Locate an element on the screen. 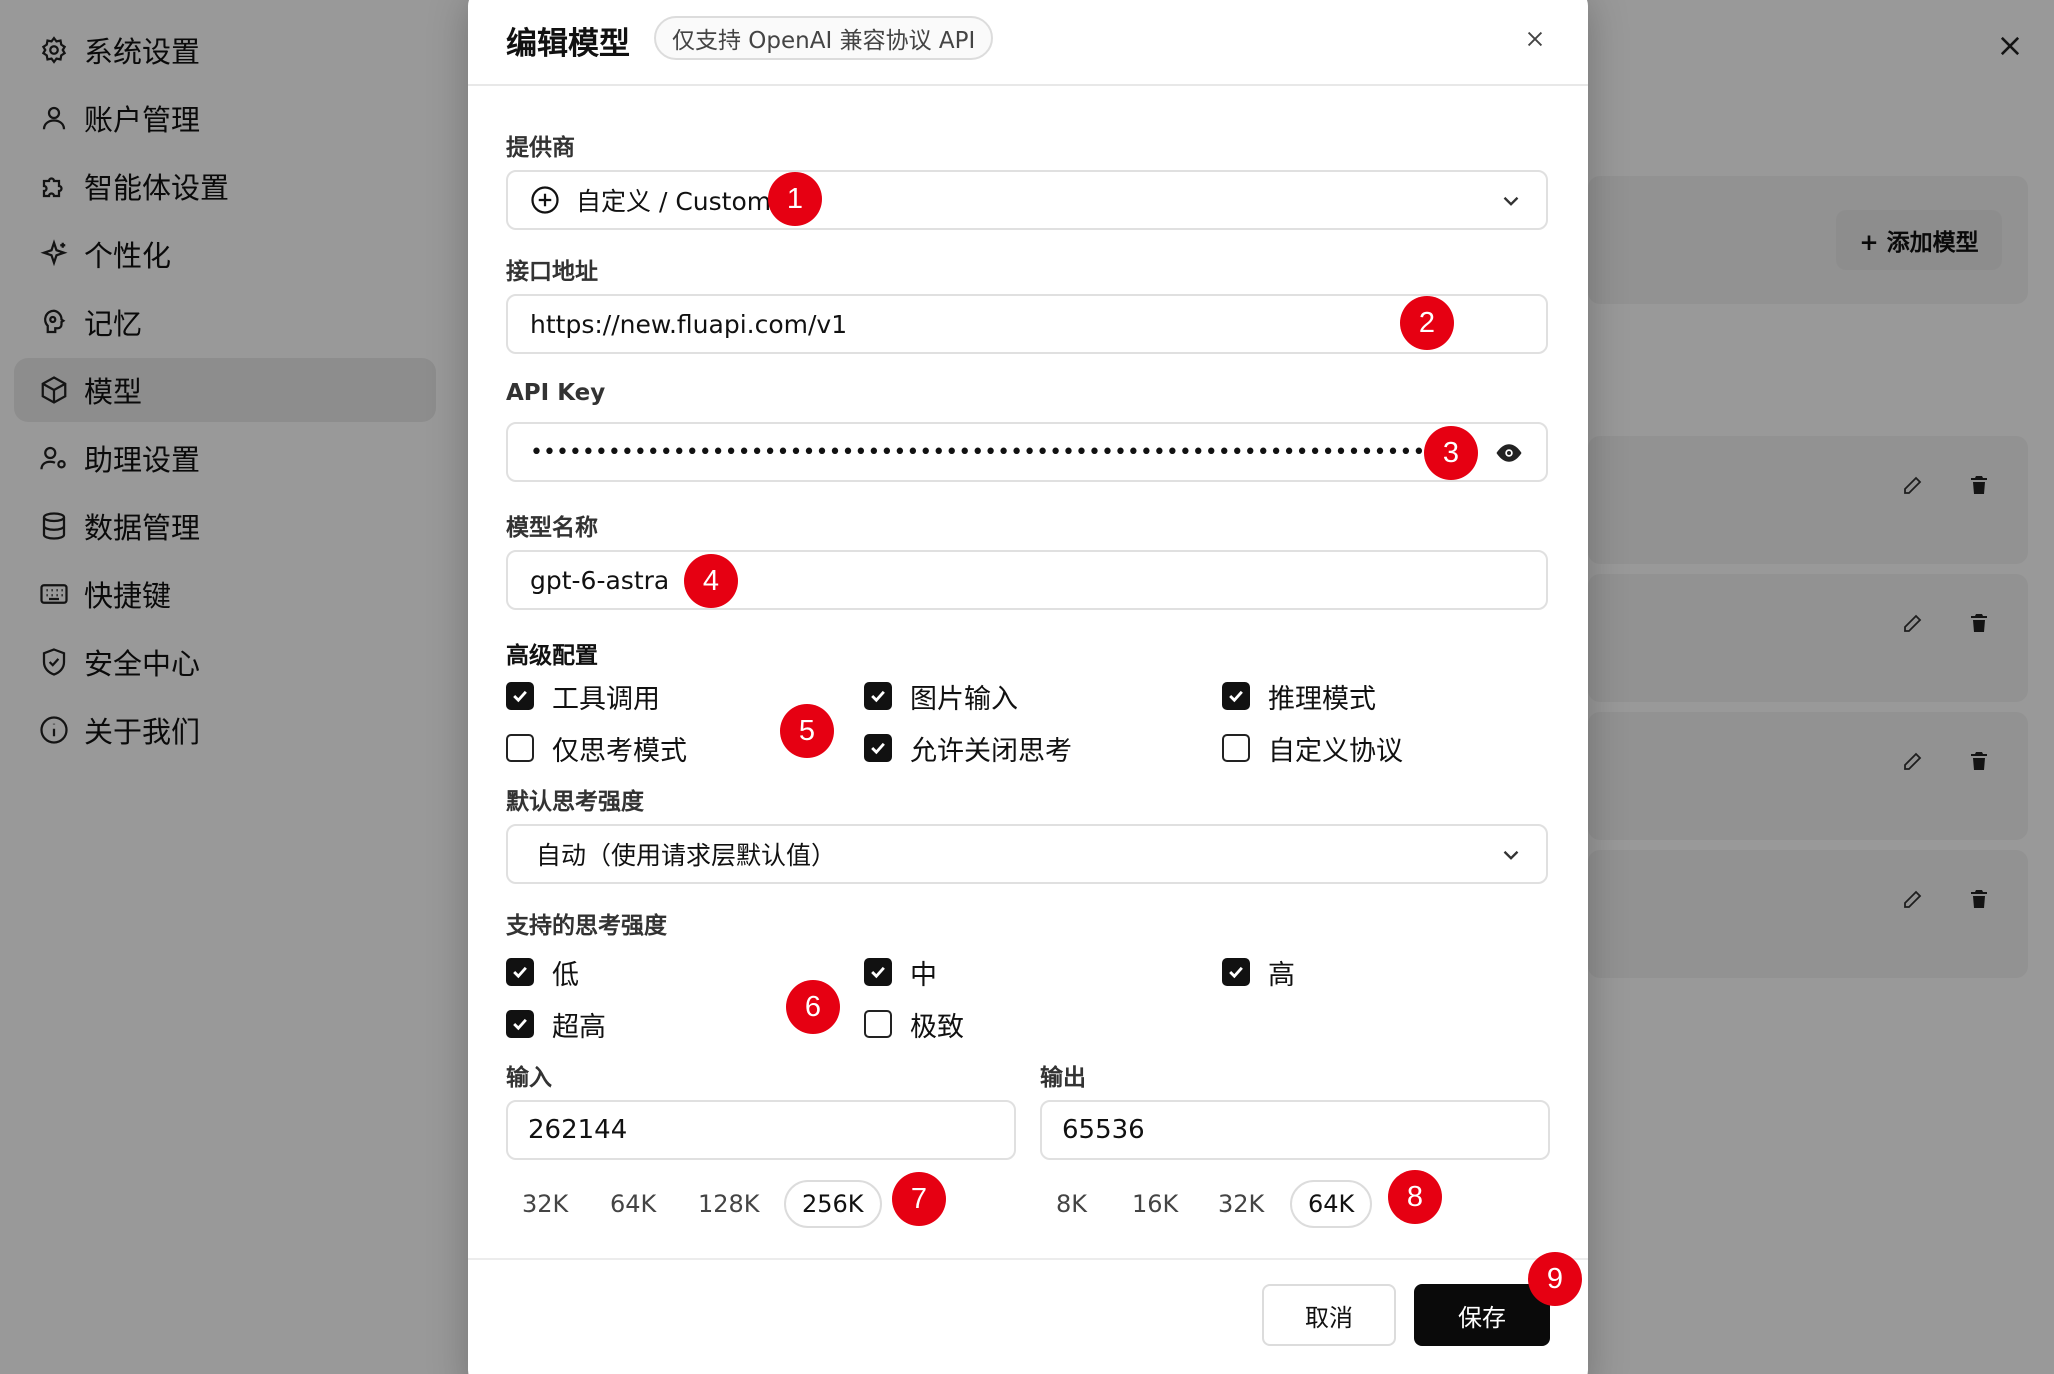  input-tokens-field: 262144 is located at coordinates (761, 1130).